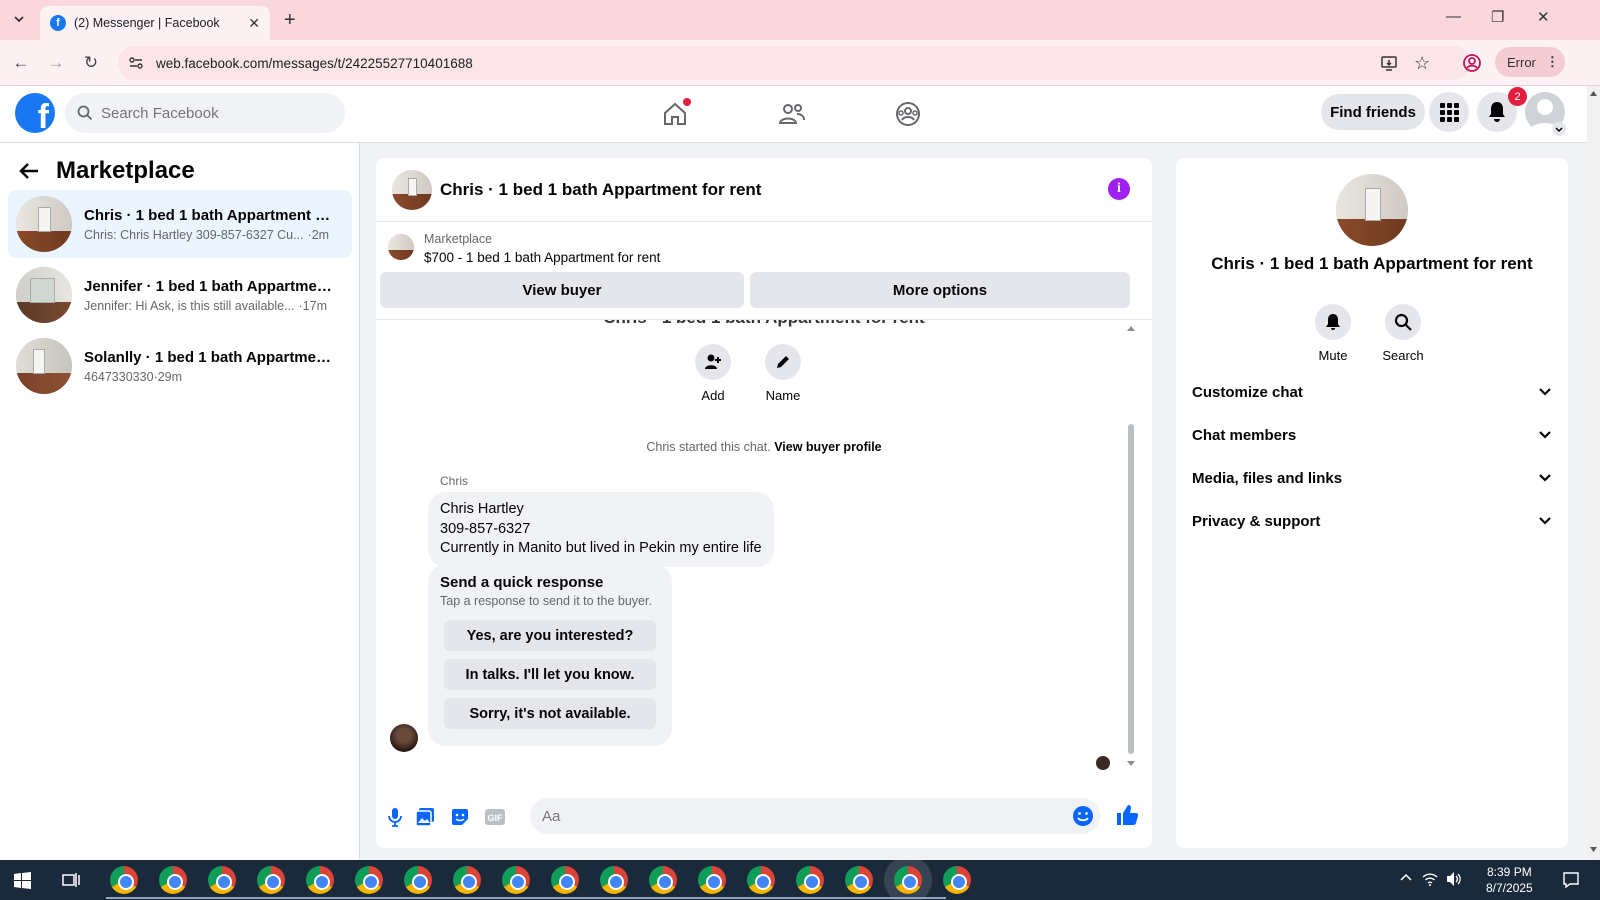 The width and height of the screenshot is (1600, 900). What do you see at coordinates (1543, 17) in the screenshot?
I see `close-window-button: ✕` at bounding box center [1543, 17].